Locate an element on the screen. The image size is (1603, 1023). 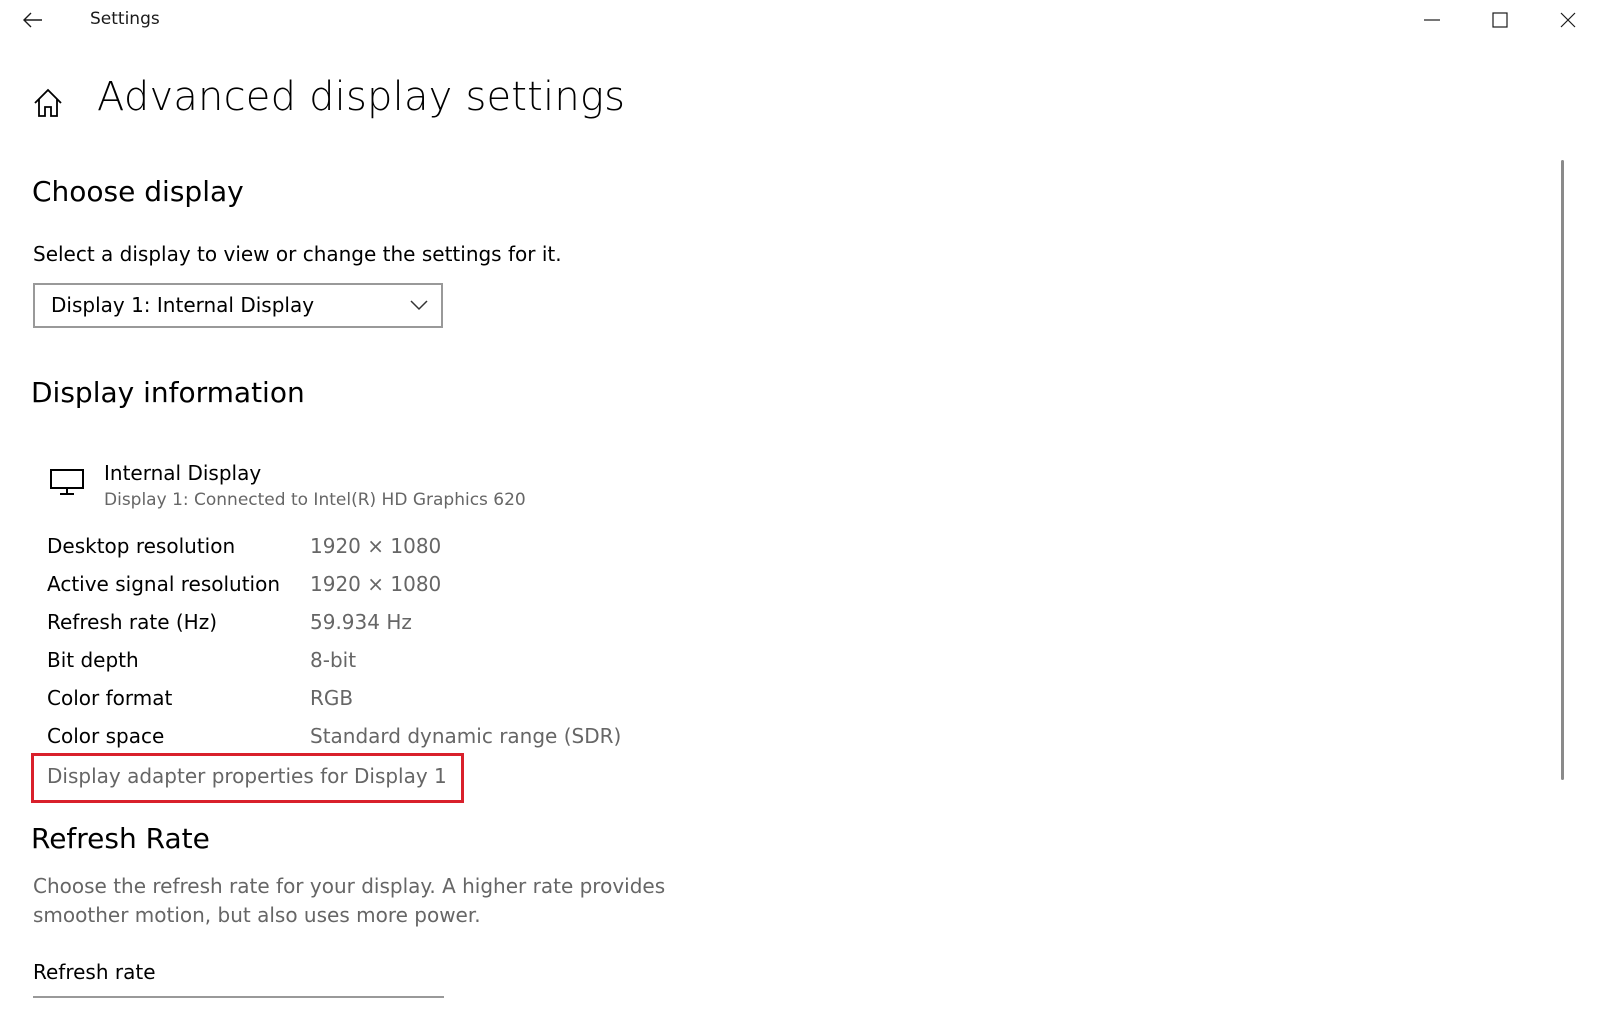
close-icon is located at coordinates (1568, 20).